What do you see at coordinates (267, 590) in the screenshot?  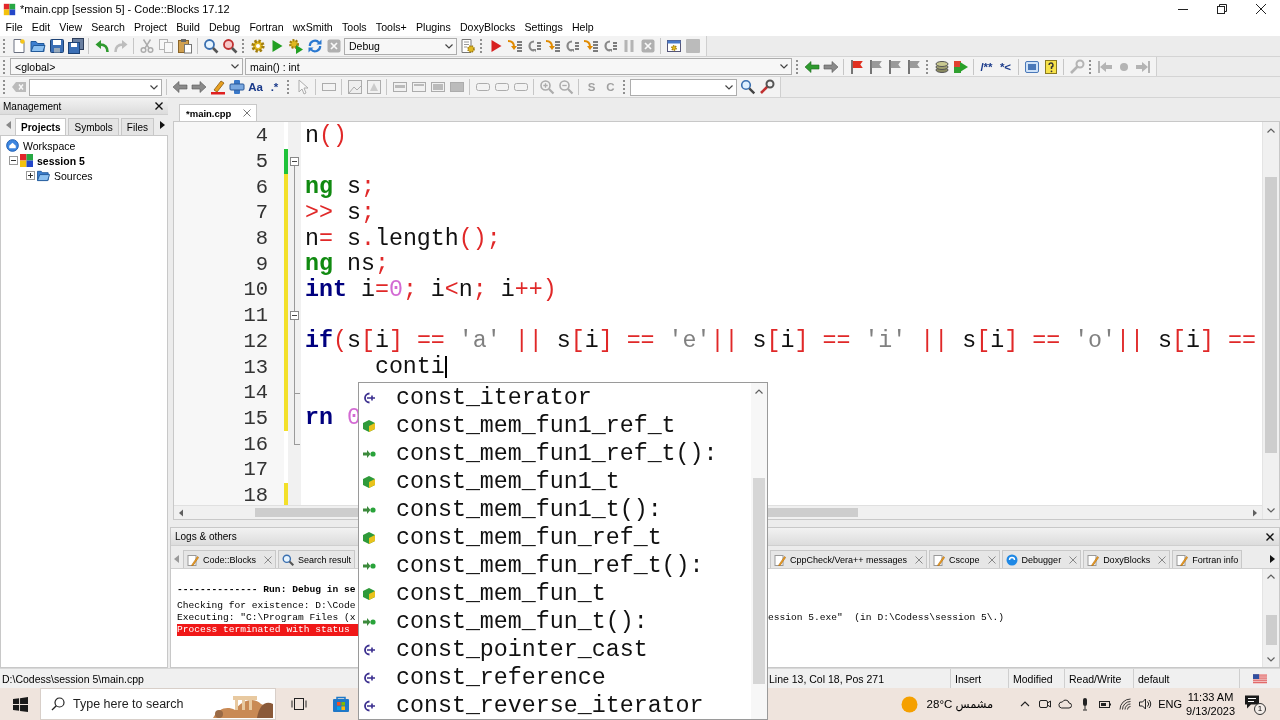 I see `log-line: -------------- Run: Debug in se` at bounding box center [267, 590].